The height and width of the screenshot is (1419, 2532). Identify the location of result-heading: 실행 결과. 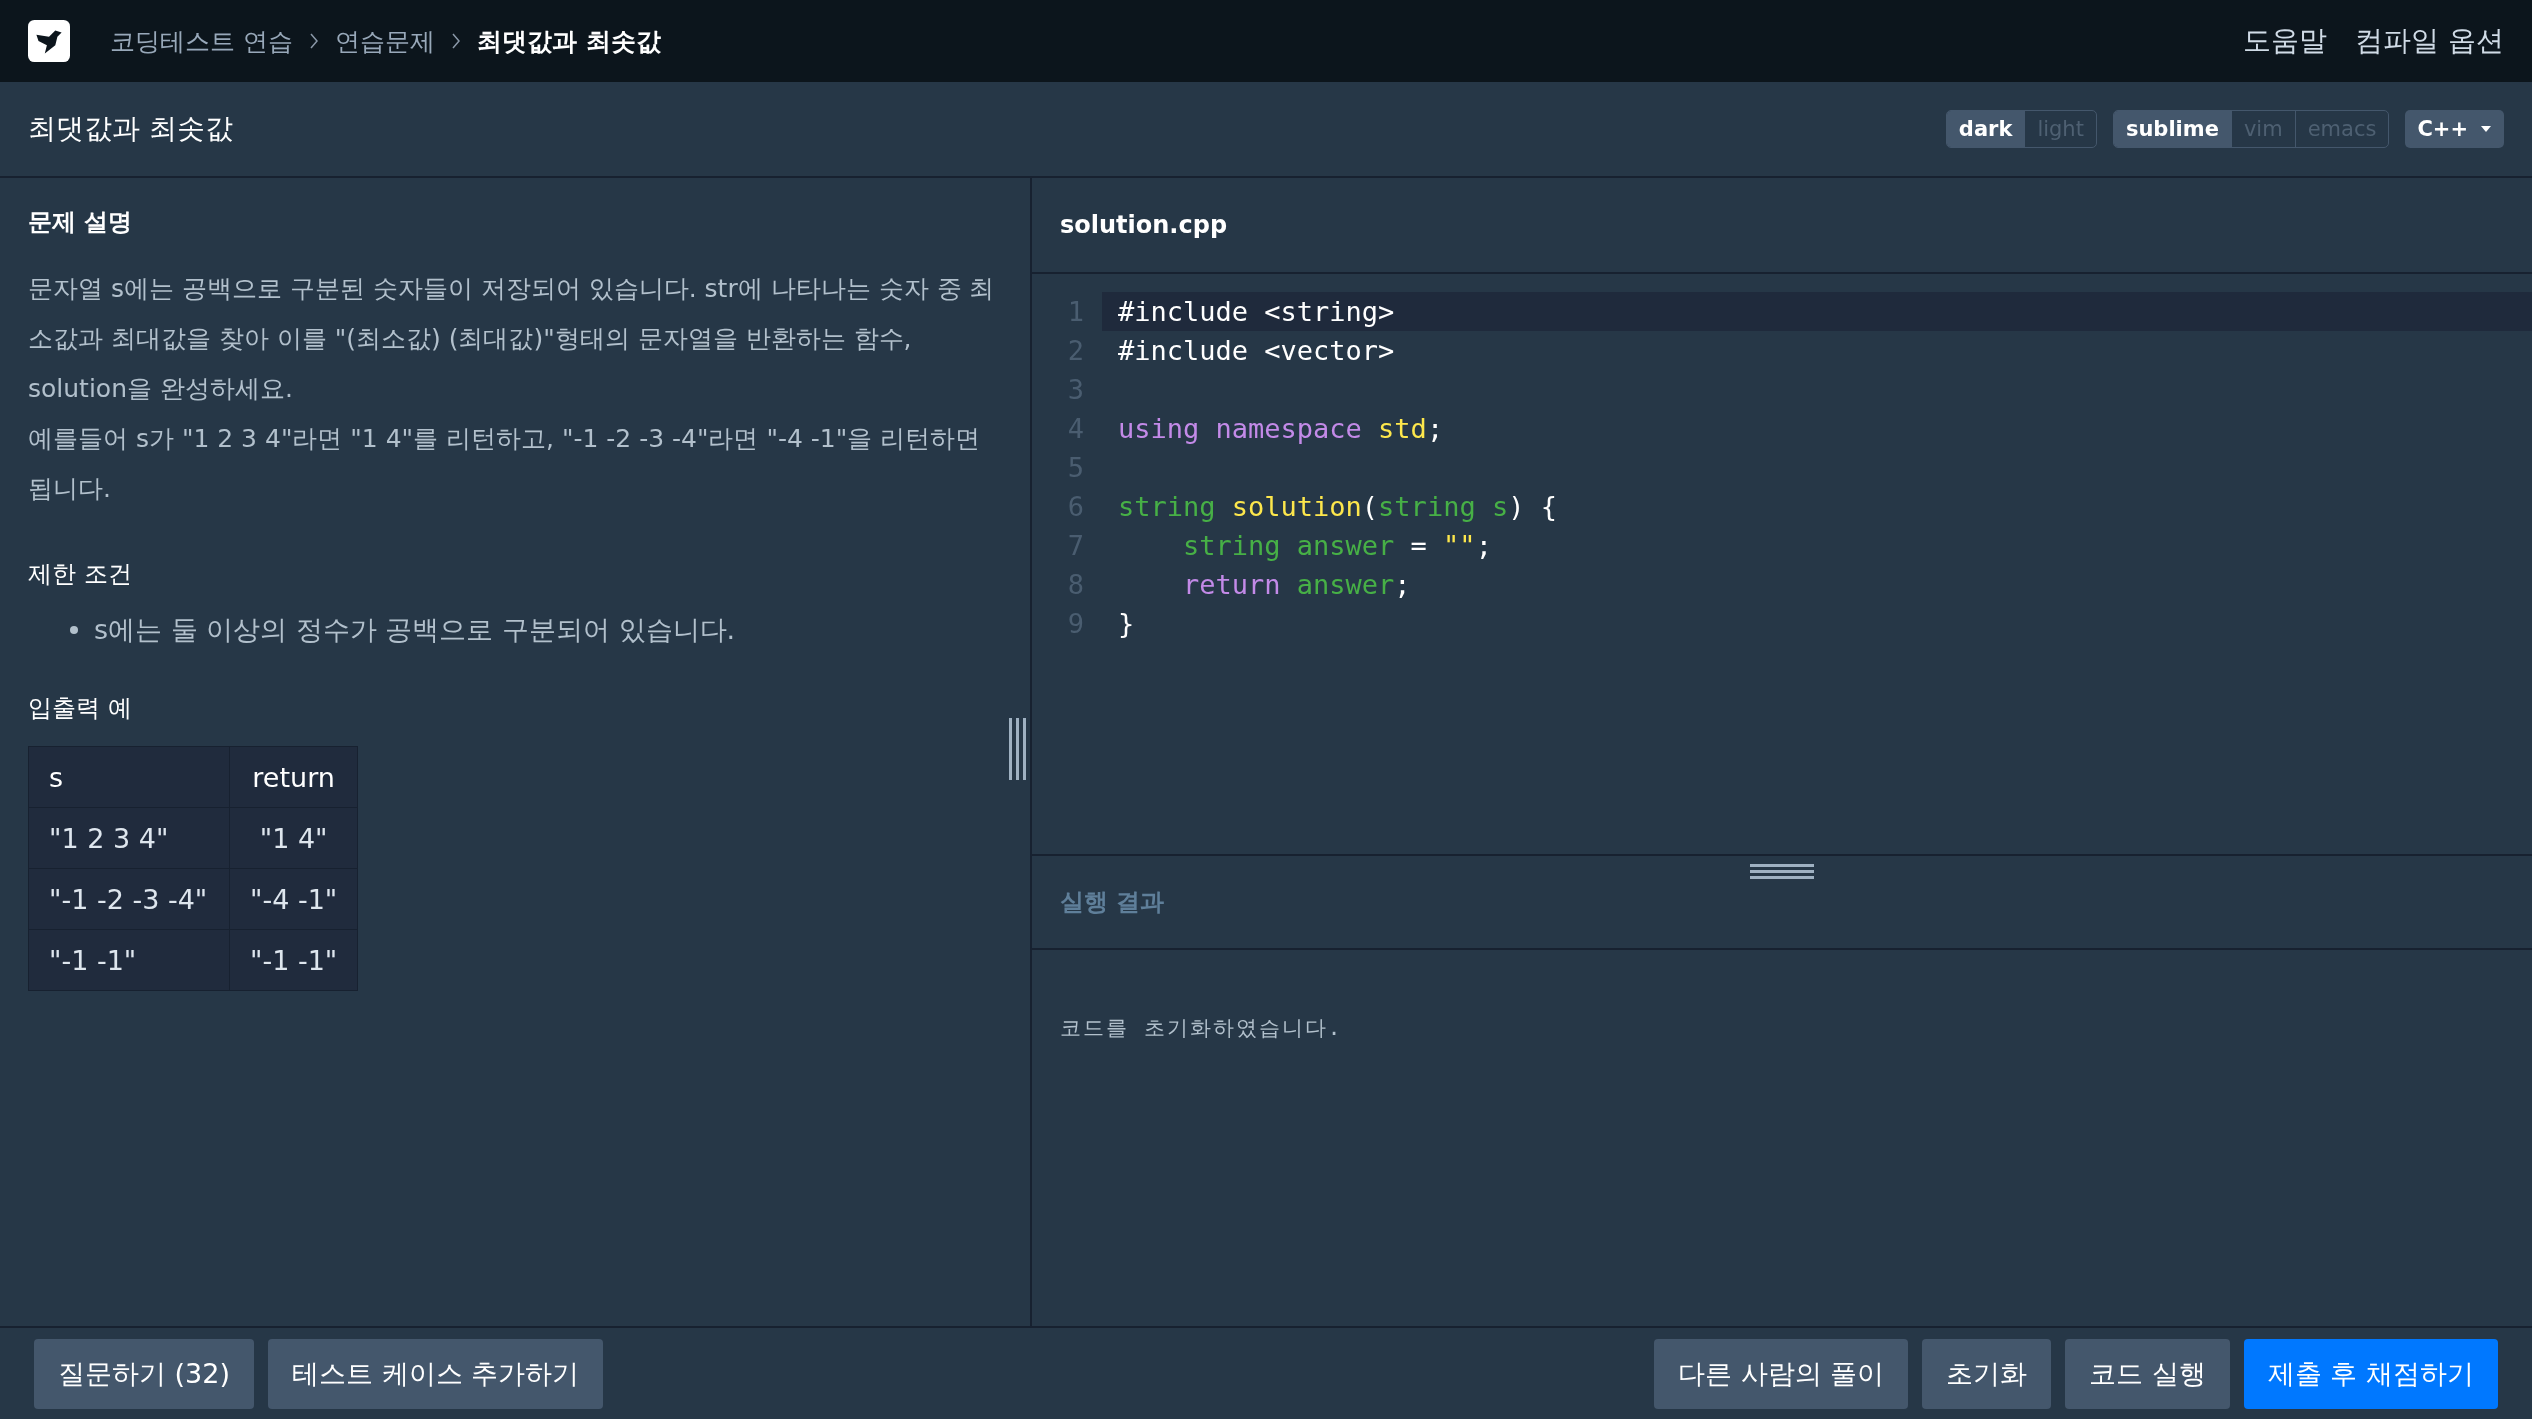
(1112, 902).